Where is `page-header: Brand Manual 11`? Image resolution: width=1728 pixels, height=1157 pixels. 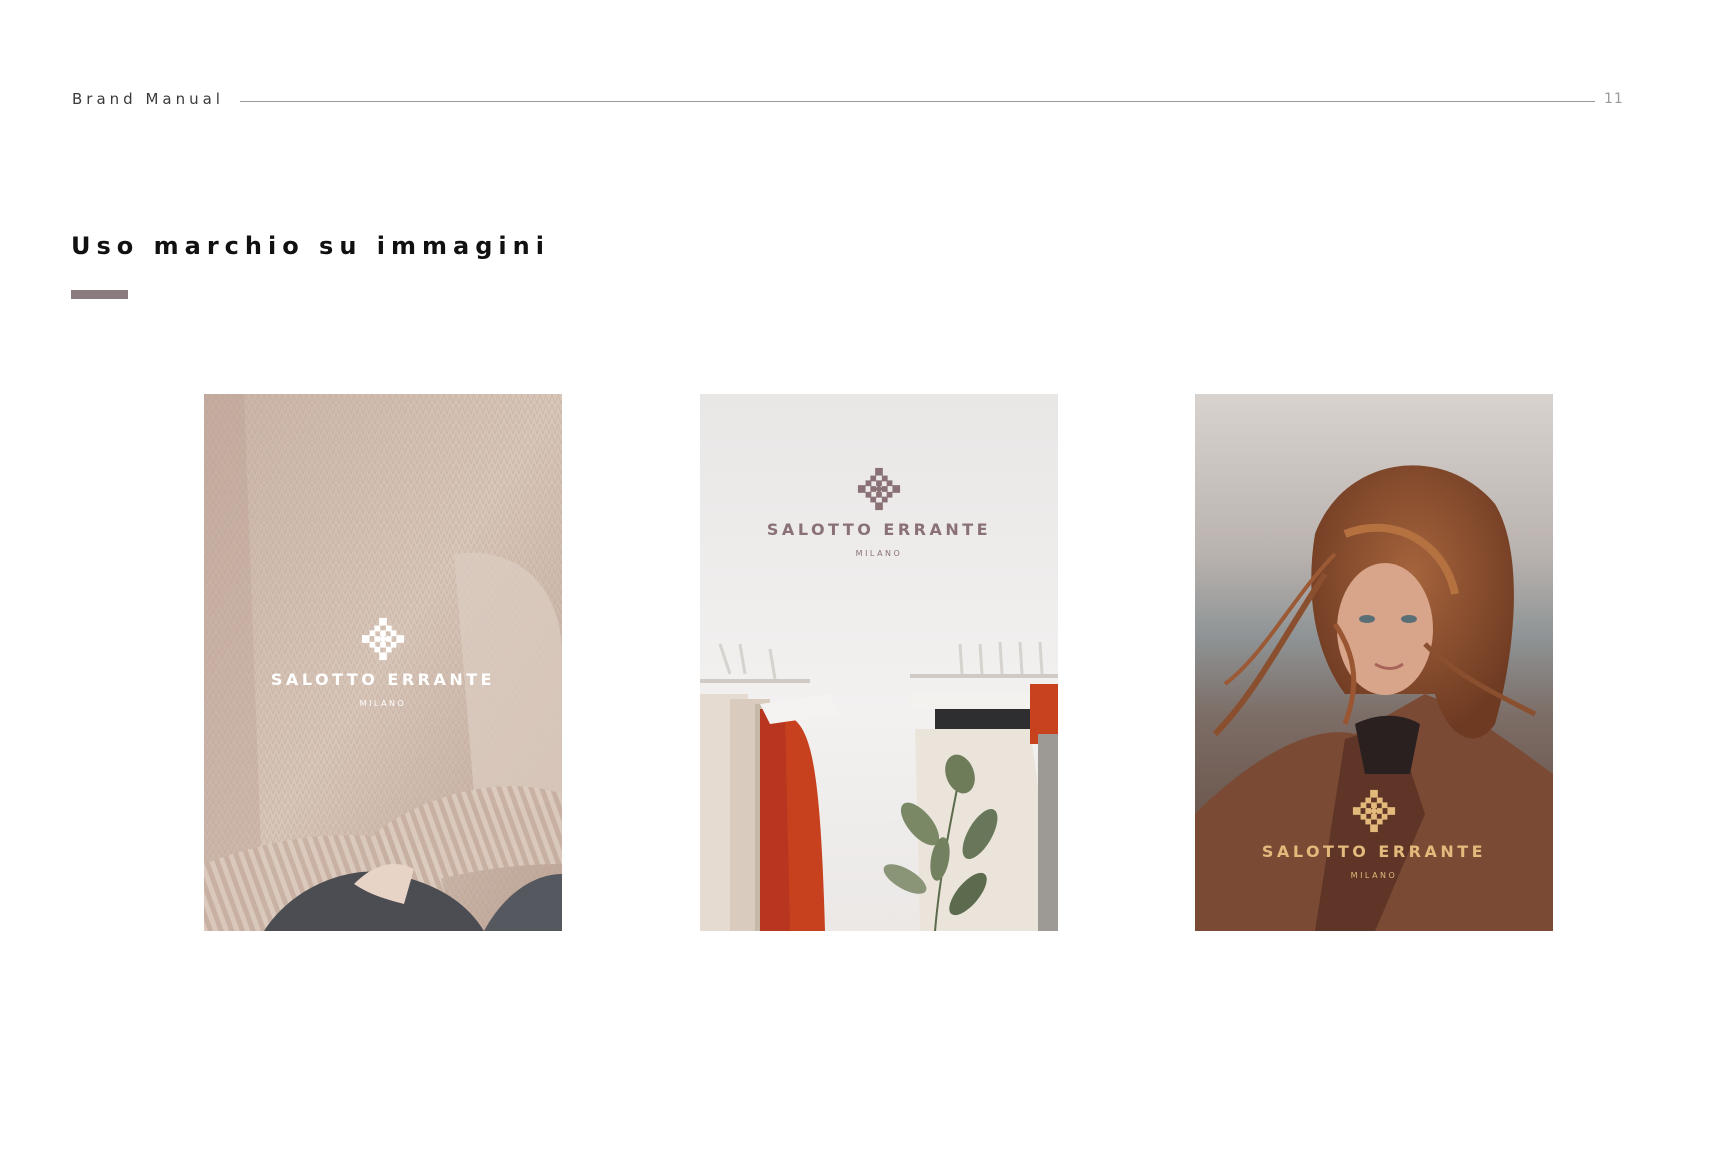 page-header: Brand Manual 11 is located at coordinates (864, 65).